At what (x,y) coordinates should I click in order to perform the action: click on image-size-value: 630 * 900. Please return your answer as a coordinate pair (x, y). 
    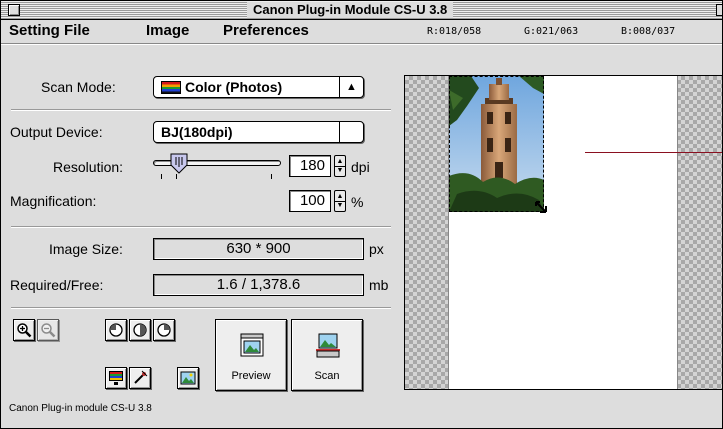
    Looking at the image, I should click on (258, 249).